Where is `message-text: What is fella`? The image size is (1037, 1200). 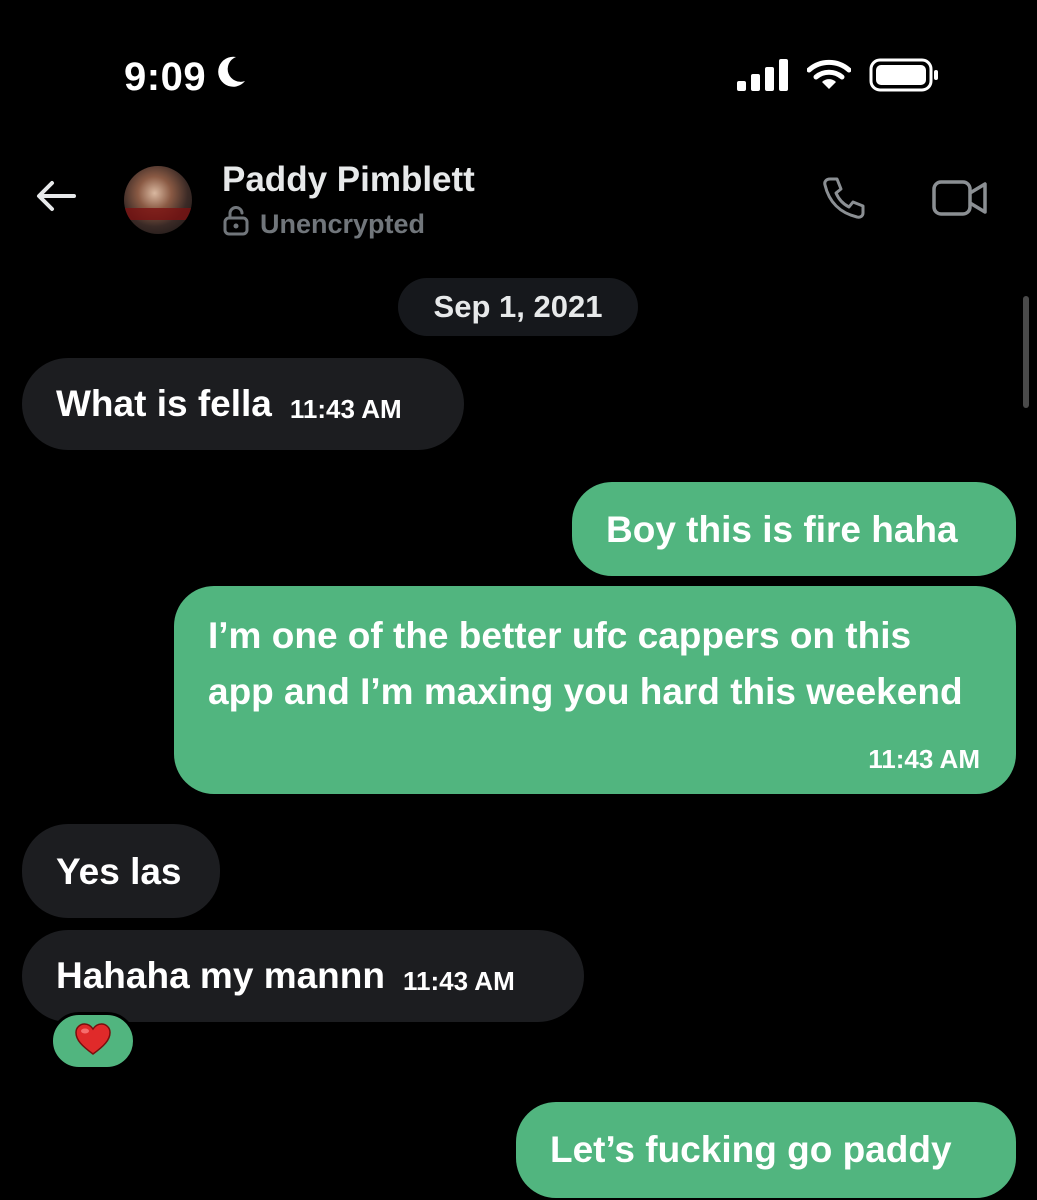 message-text: What is fella is located at coordinates (164, 403).